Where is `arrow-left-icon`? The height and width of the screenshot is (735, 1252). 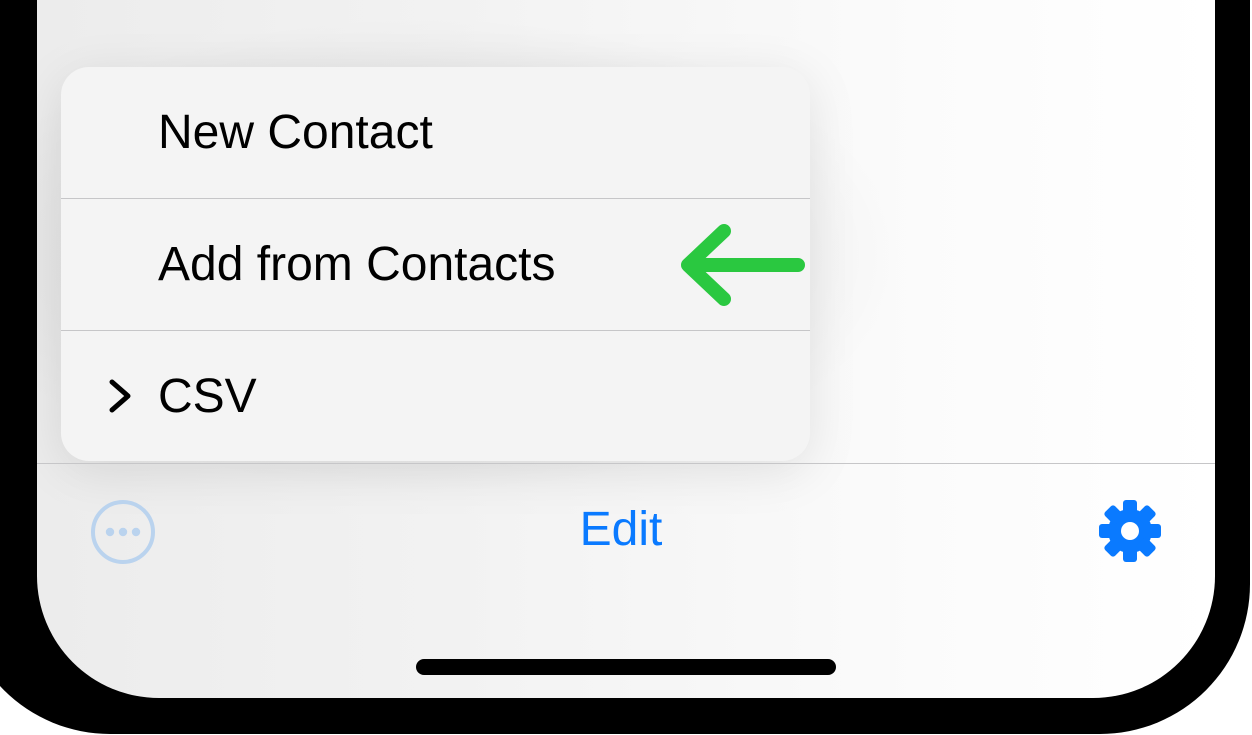 arrow-left-icon is located at coordinates (743, 265).